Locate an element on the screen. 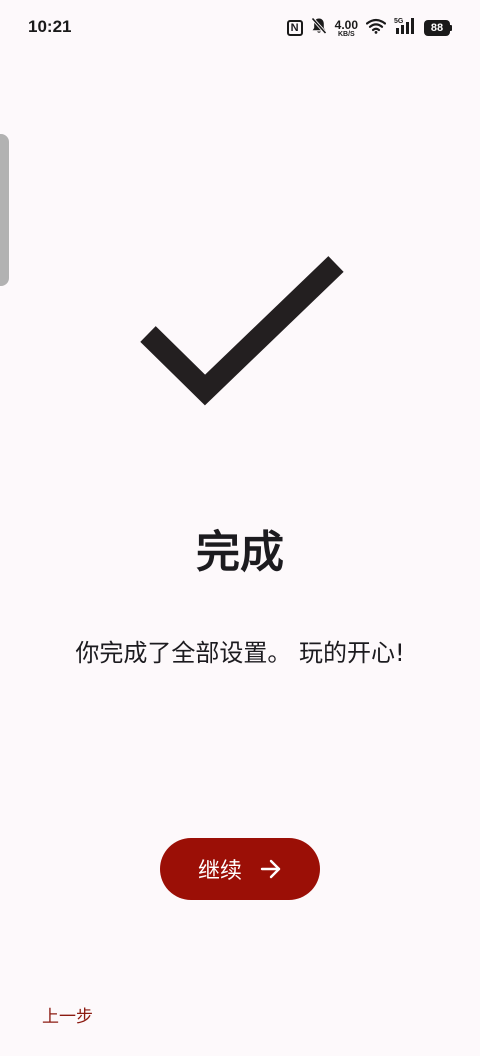  edge-panel-handle is located at coordinates (4, 210).